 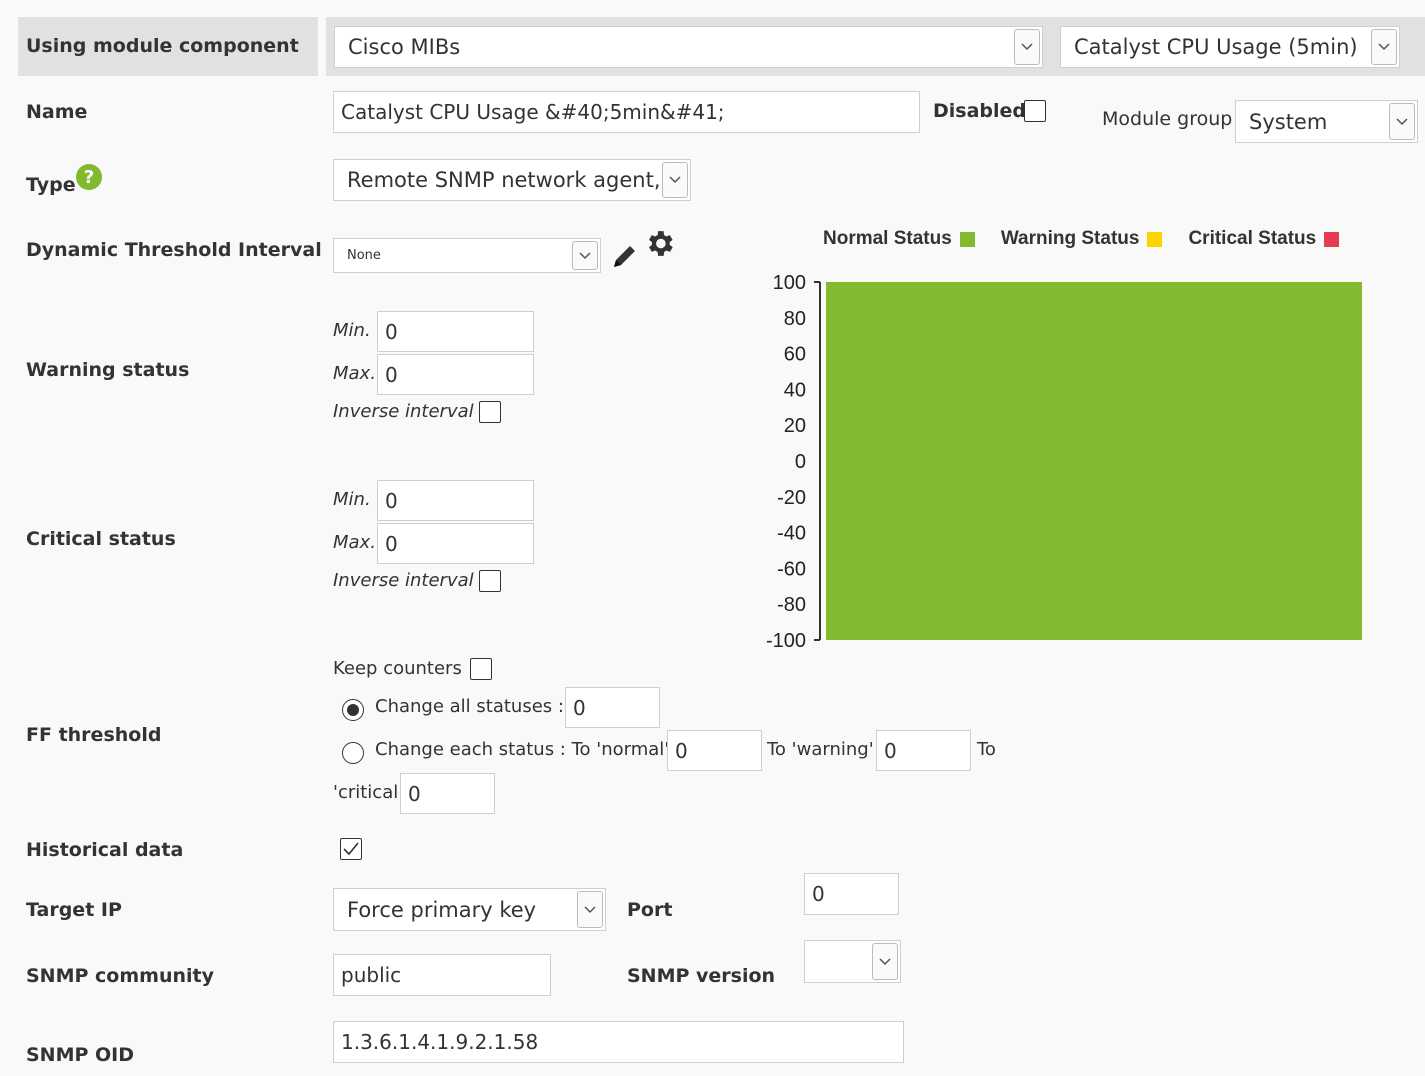 What do you see at coordinates (101, 539) in the screenshot?
I see `critical-status-label: Critical status` at bounding box center [101, 539].